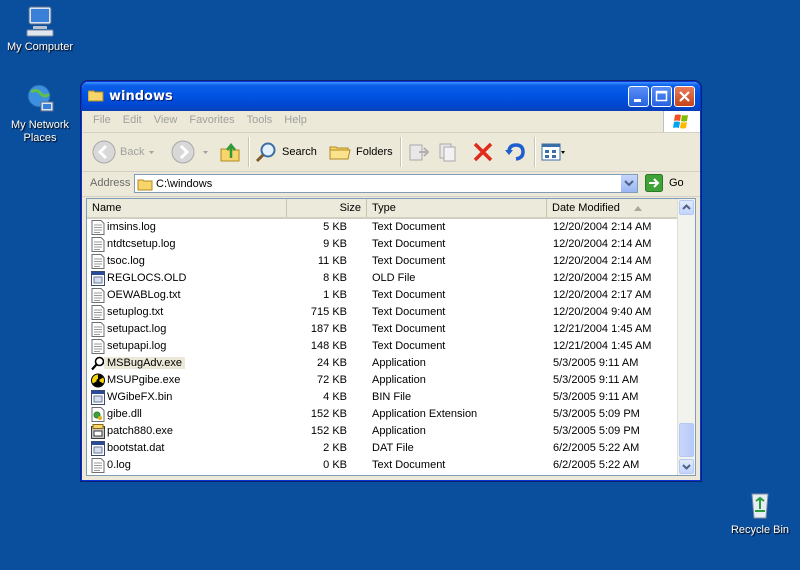 The image size is (800, 570). Describe the element at coordinates (360, 152) in the screenshot. I see `folders-button: Folders` at that location.